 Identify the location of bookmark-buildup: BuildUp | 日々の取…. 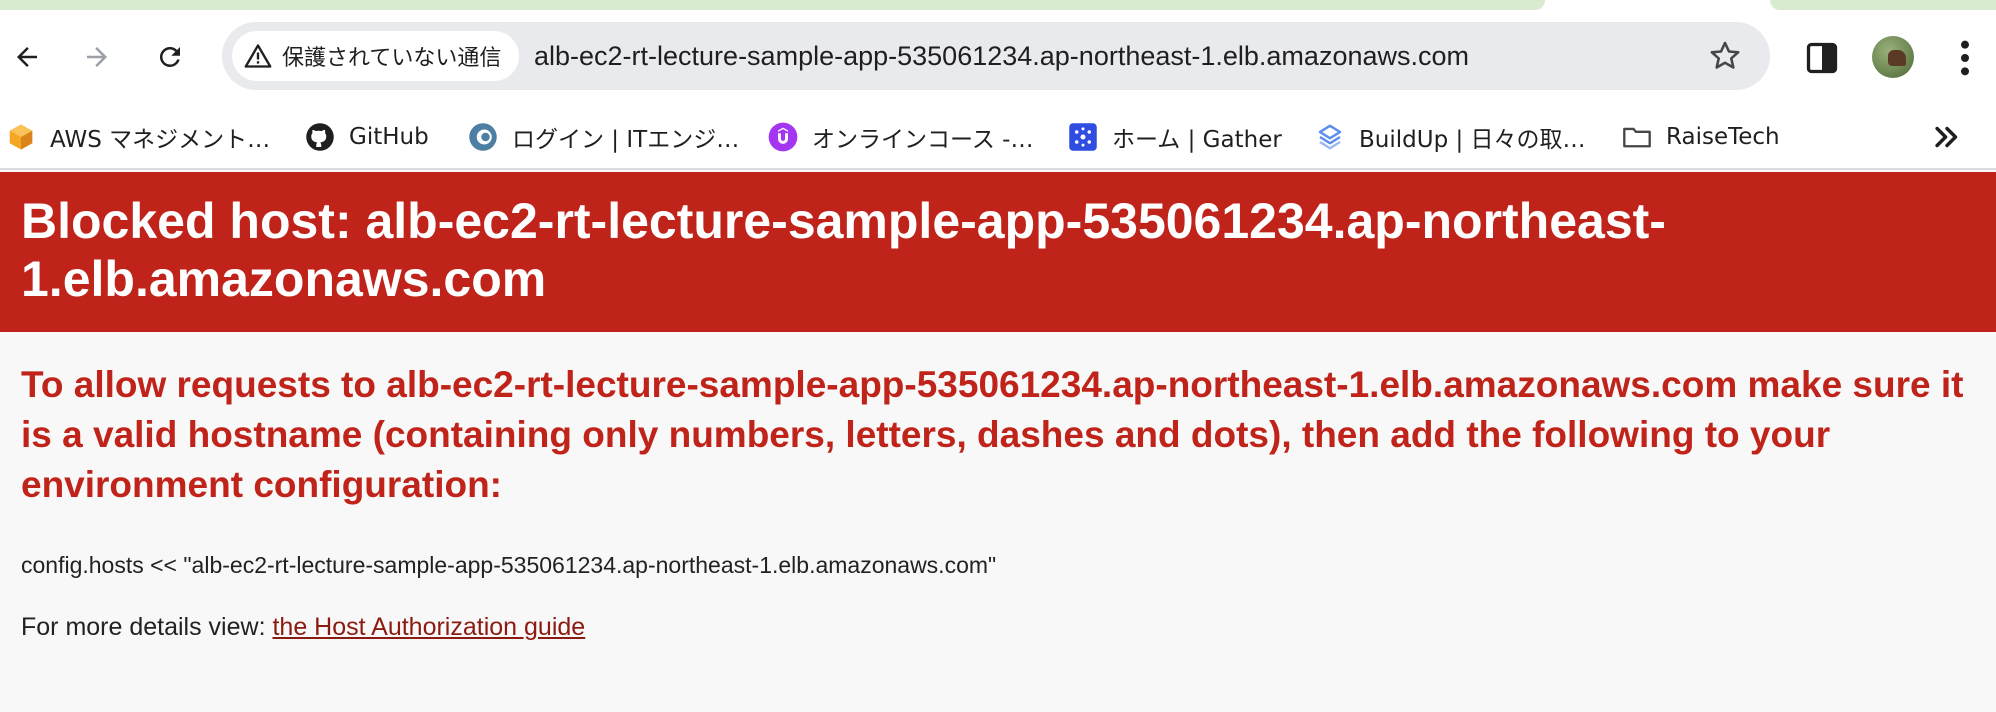
(1450, 136).